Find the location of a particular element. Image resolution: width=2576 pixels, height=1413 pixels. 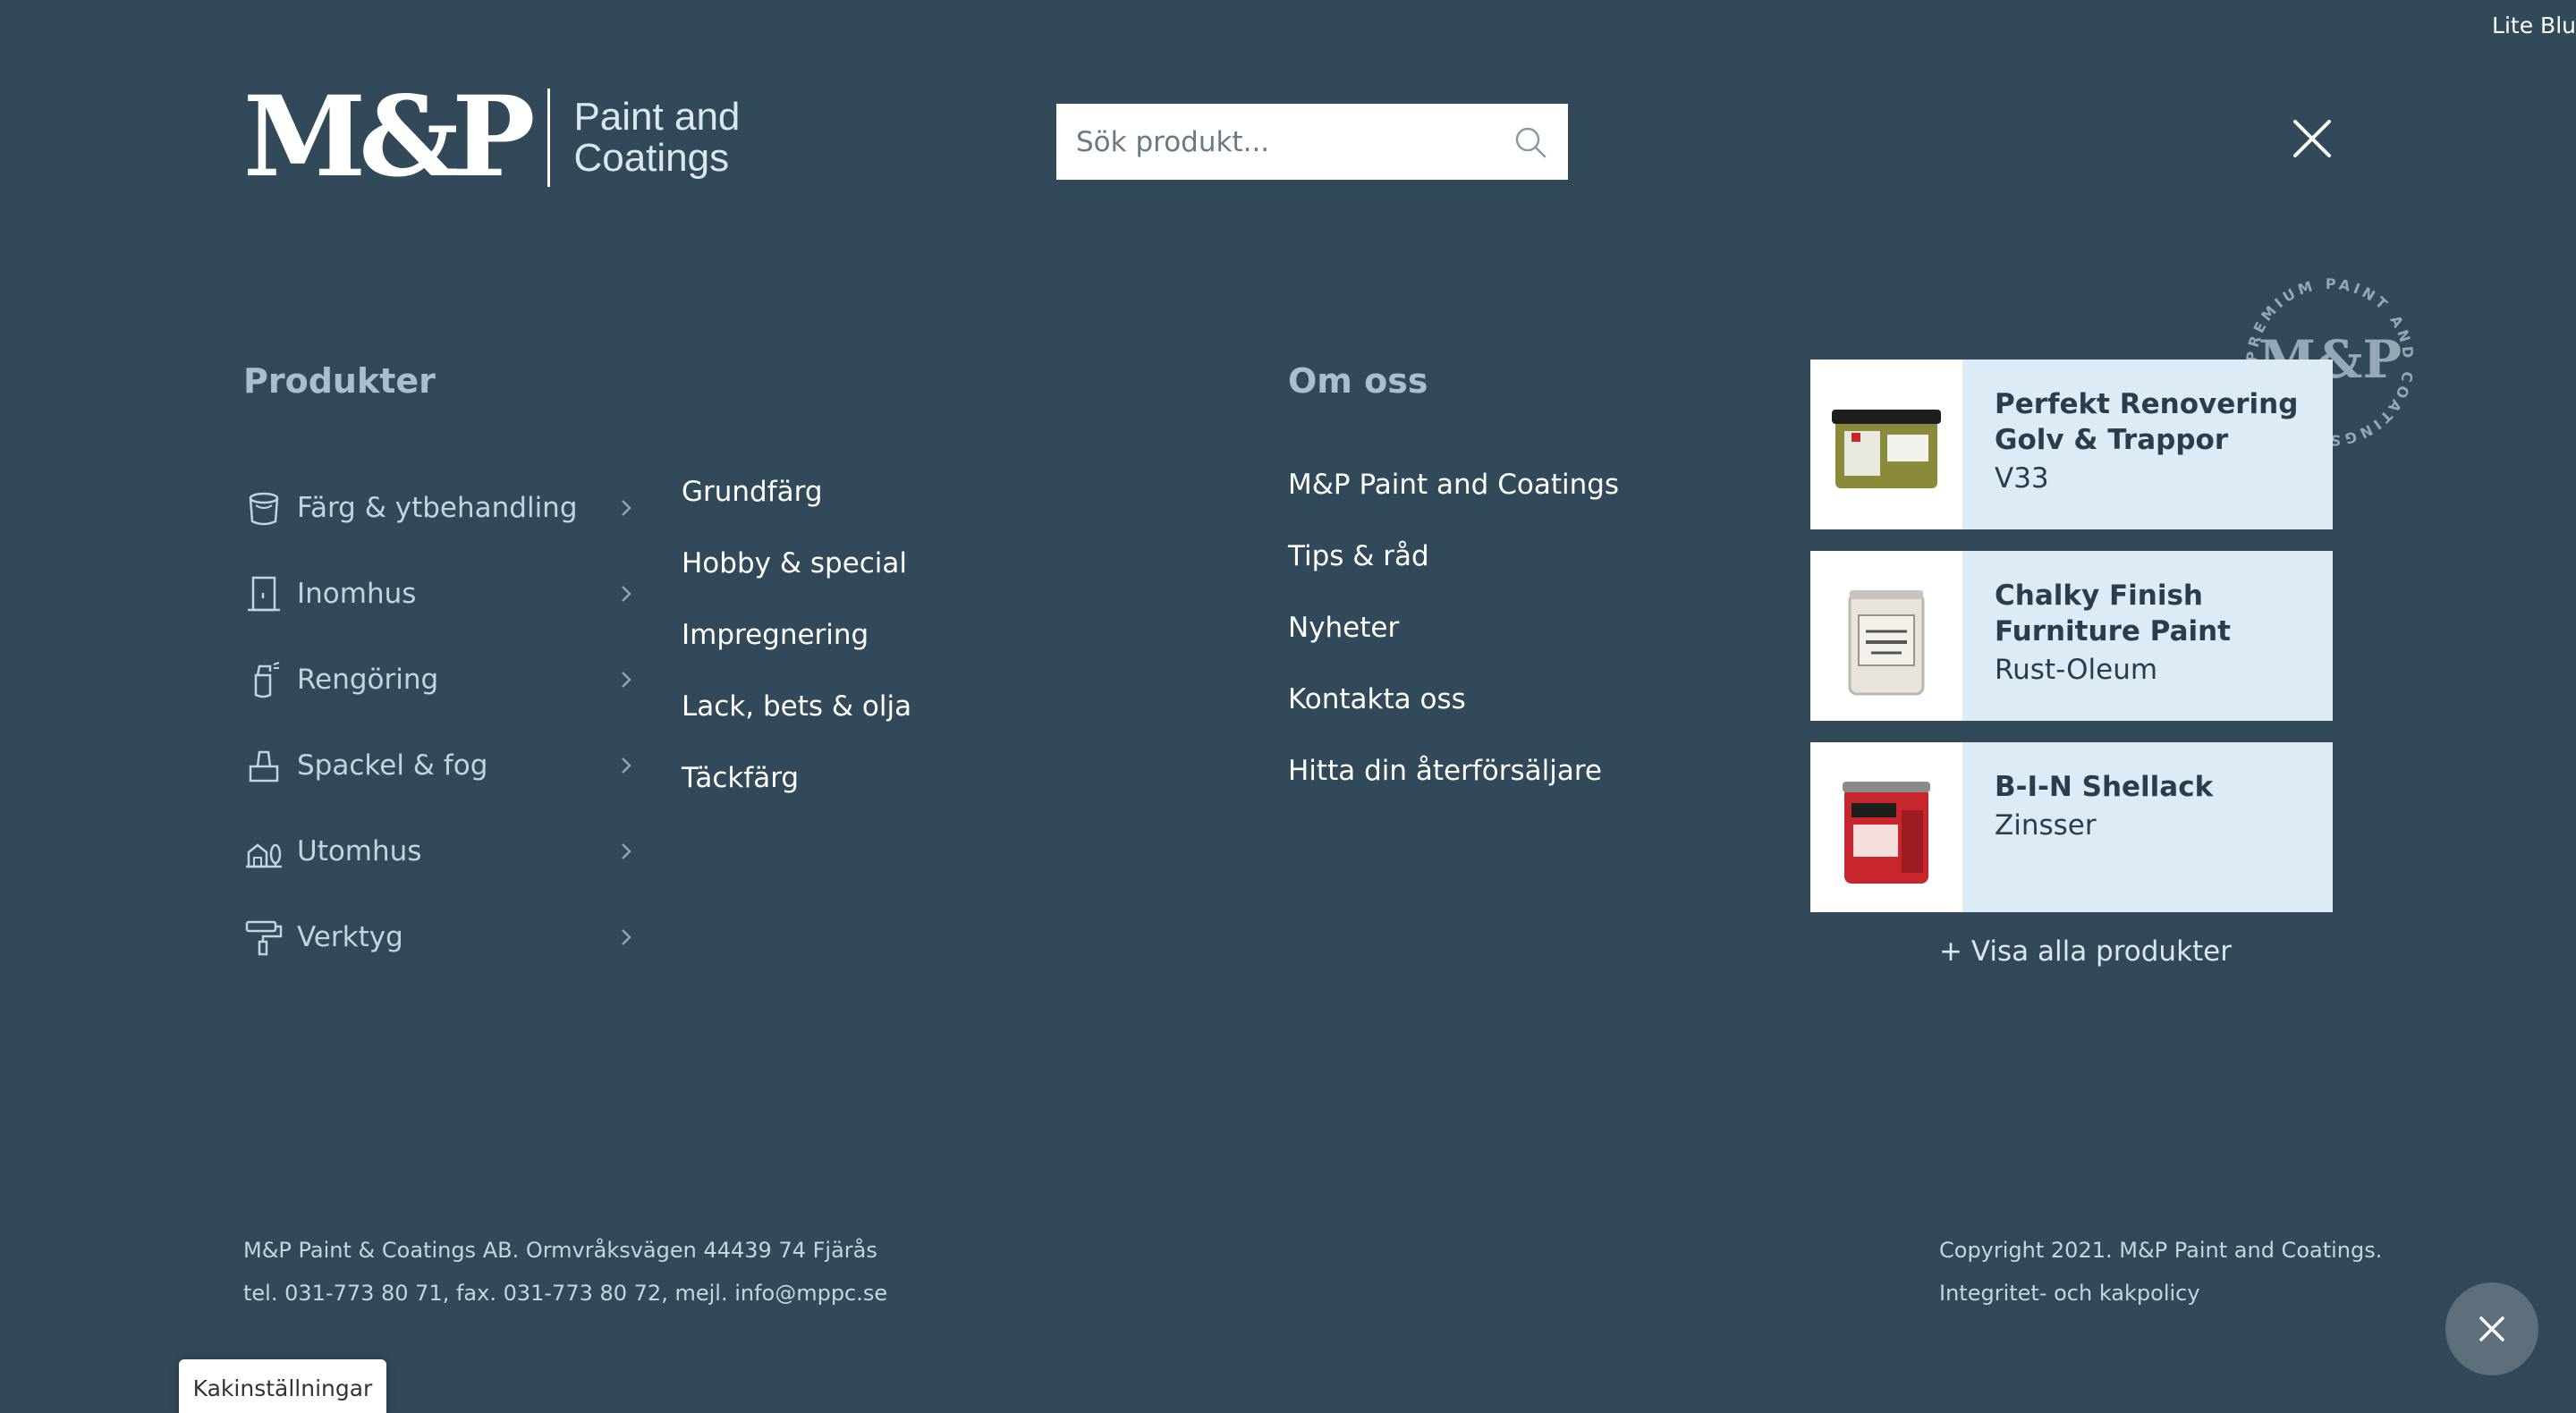

category-label: Spackel & fog is located at coordinates (392, 765).